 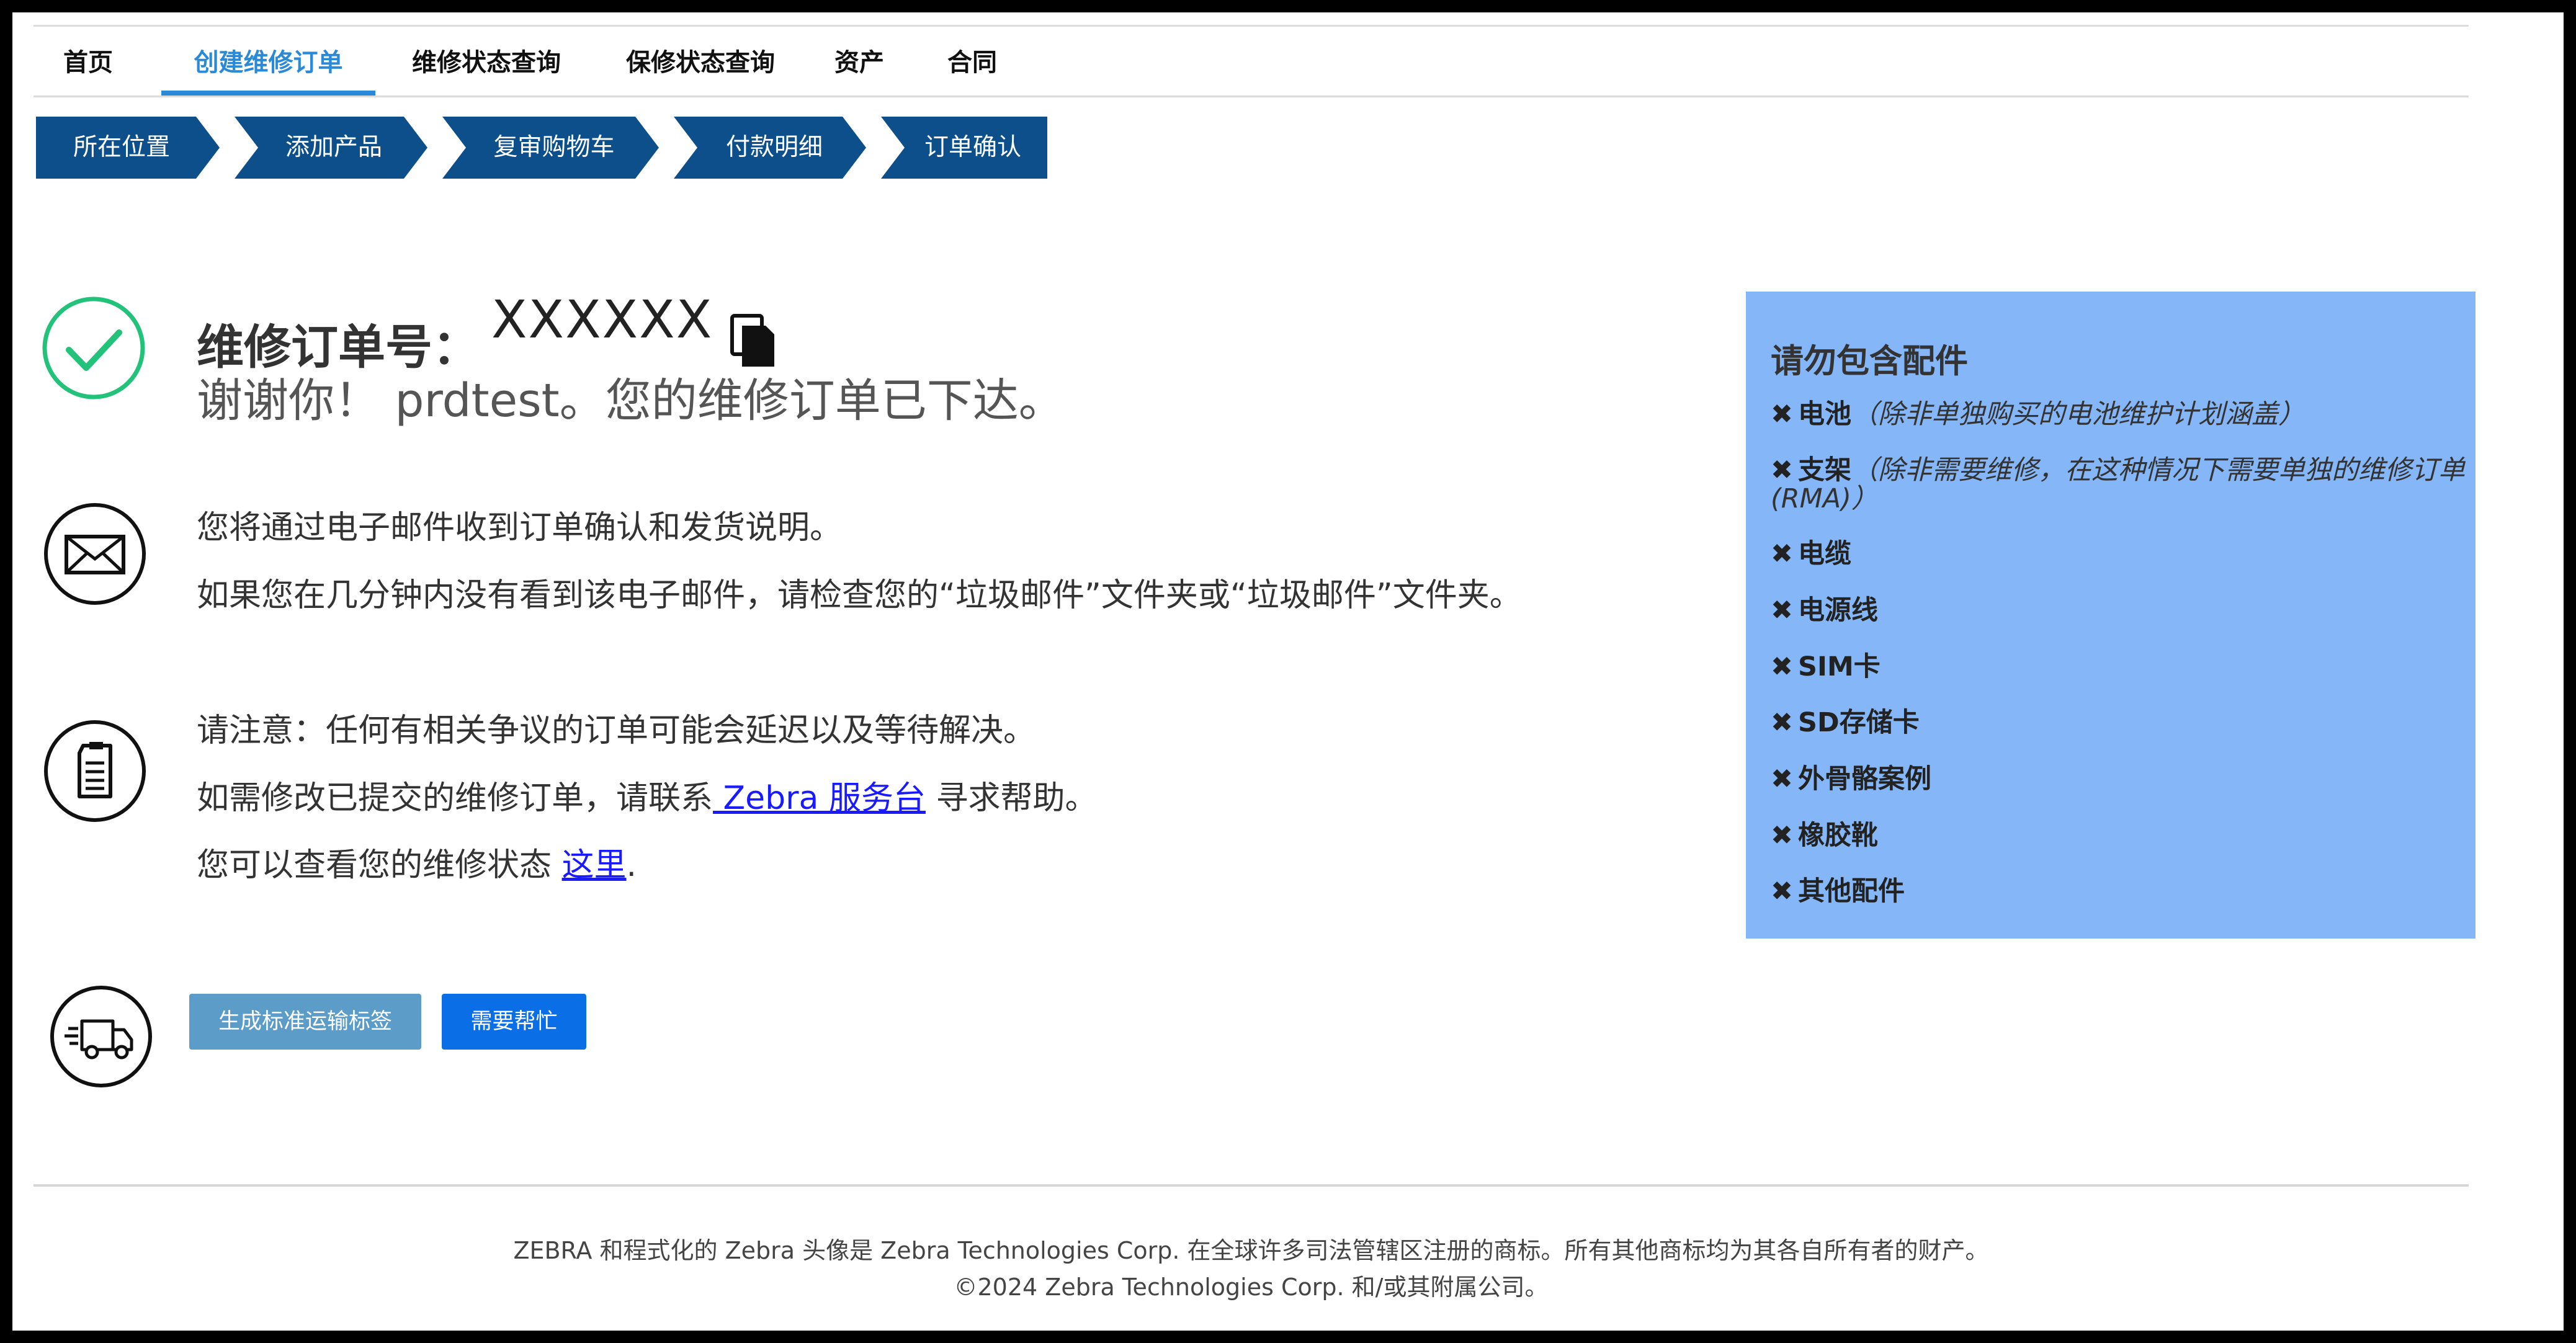 I want to click on step-add-product: 添加产品, so click(x=333, y=147).